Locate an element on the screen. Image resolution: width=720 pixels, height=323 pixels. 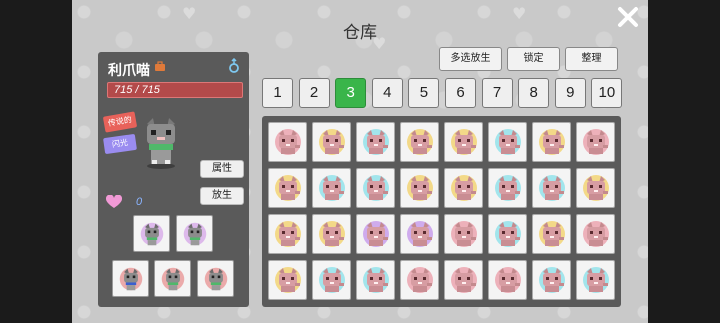
close-icon is located at coordinates (628, 17).